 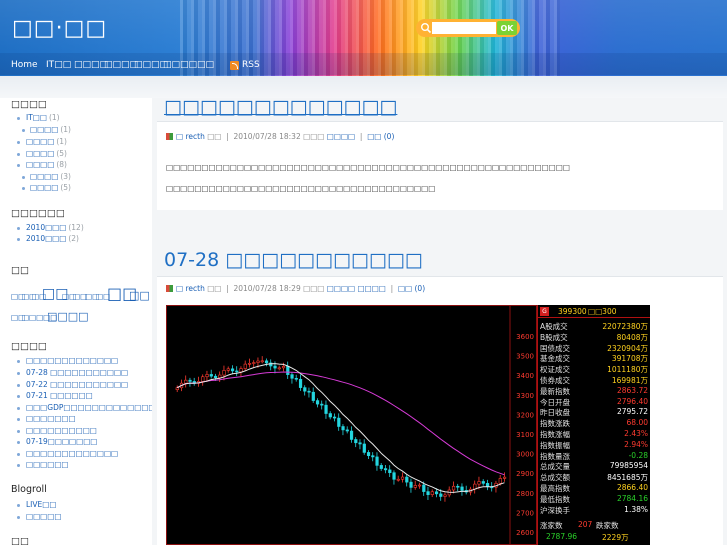 What do you see at coordinates (555, 380) in the screenshot?
I see `quote-row-label: 债券成交` at bounding box center [555, 380].